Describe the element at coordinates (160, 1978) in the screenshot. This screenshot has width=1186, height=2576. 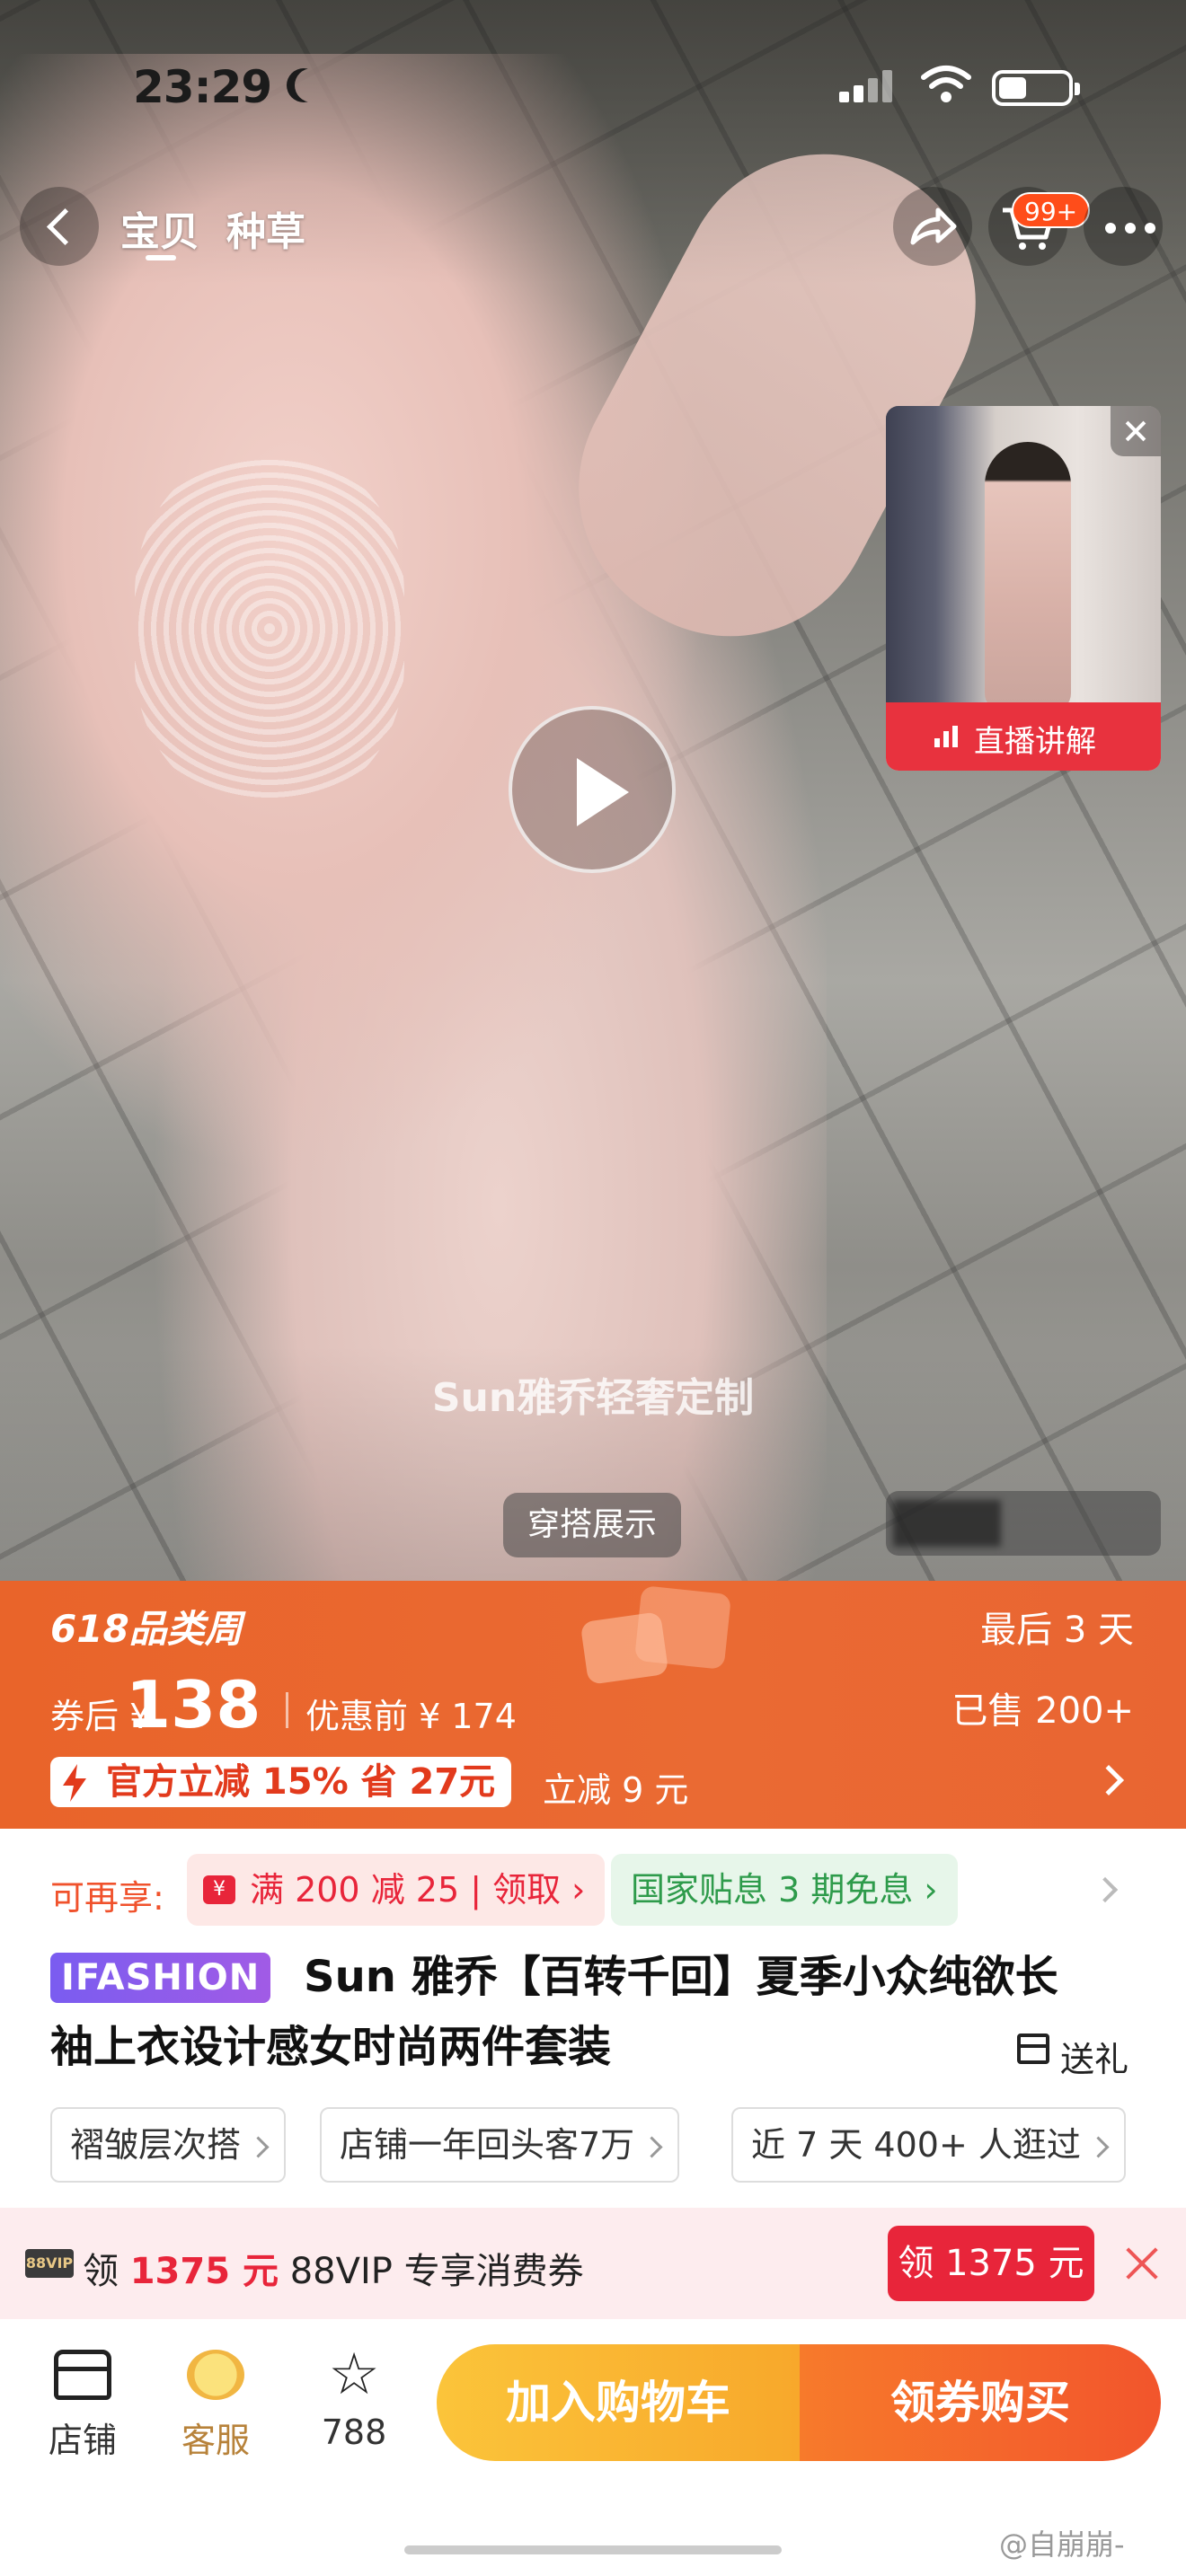
I see `brand-badge: IFASHION` at that location.